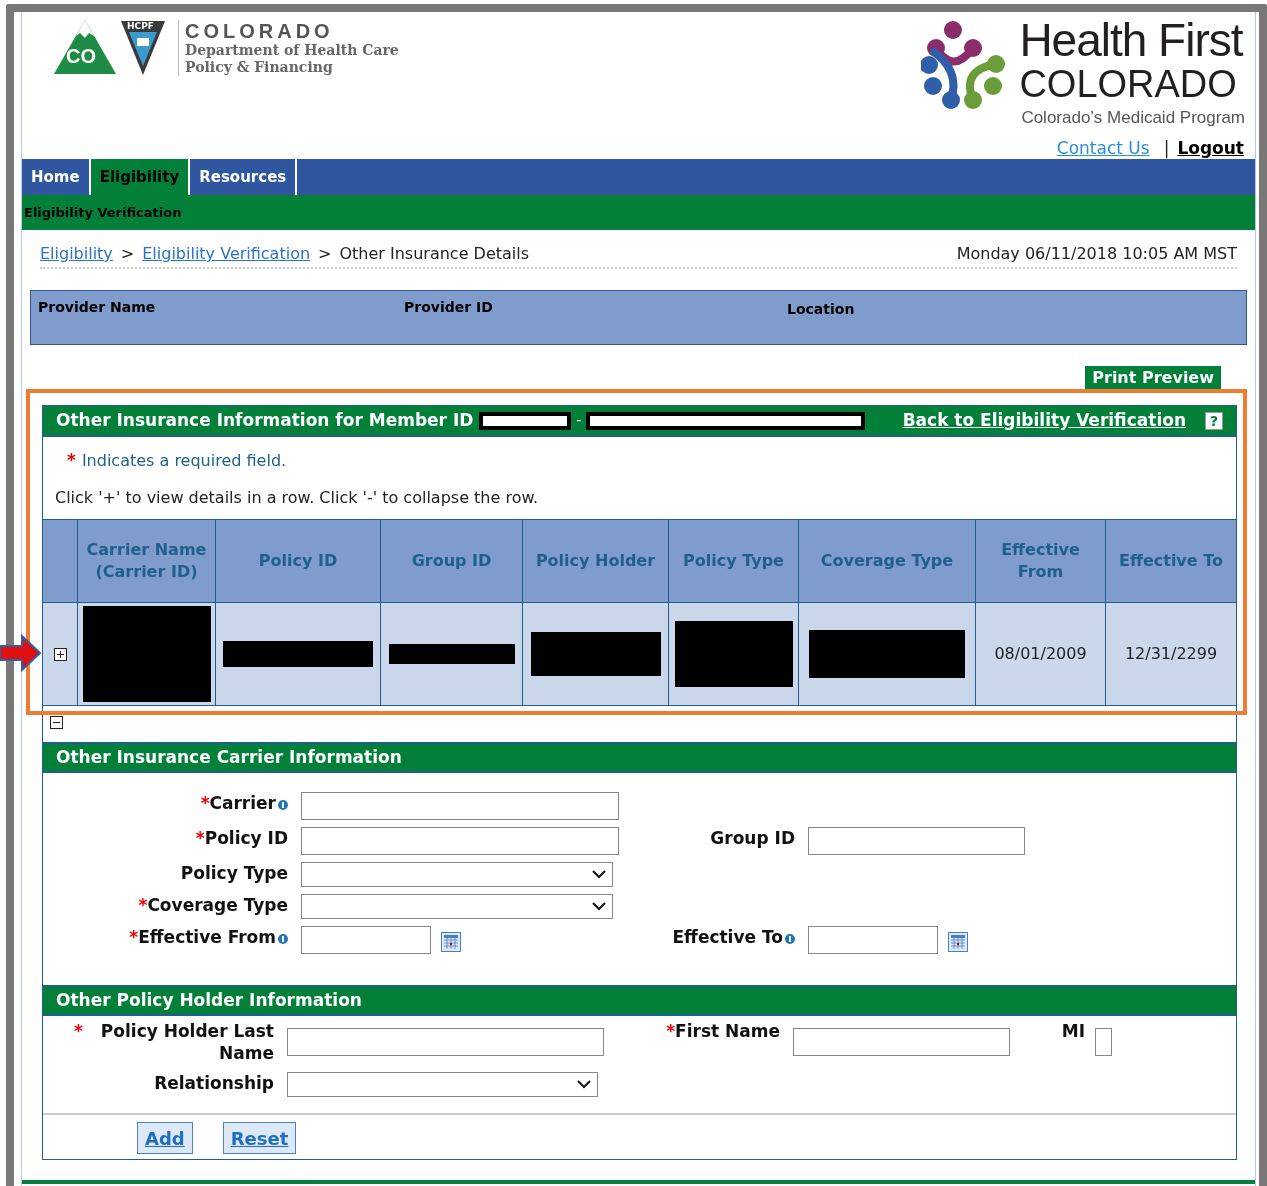 This screenshot has width=1267, height=1186. I want to click on column-header: Policy Holder, so click(595, 561).